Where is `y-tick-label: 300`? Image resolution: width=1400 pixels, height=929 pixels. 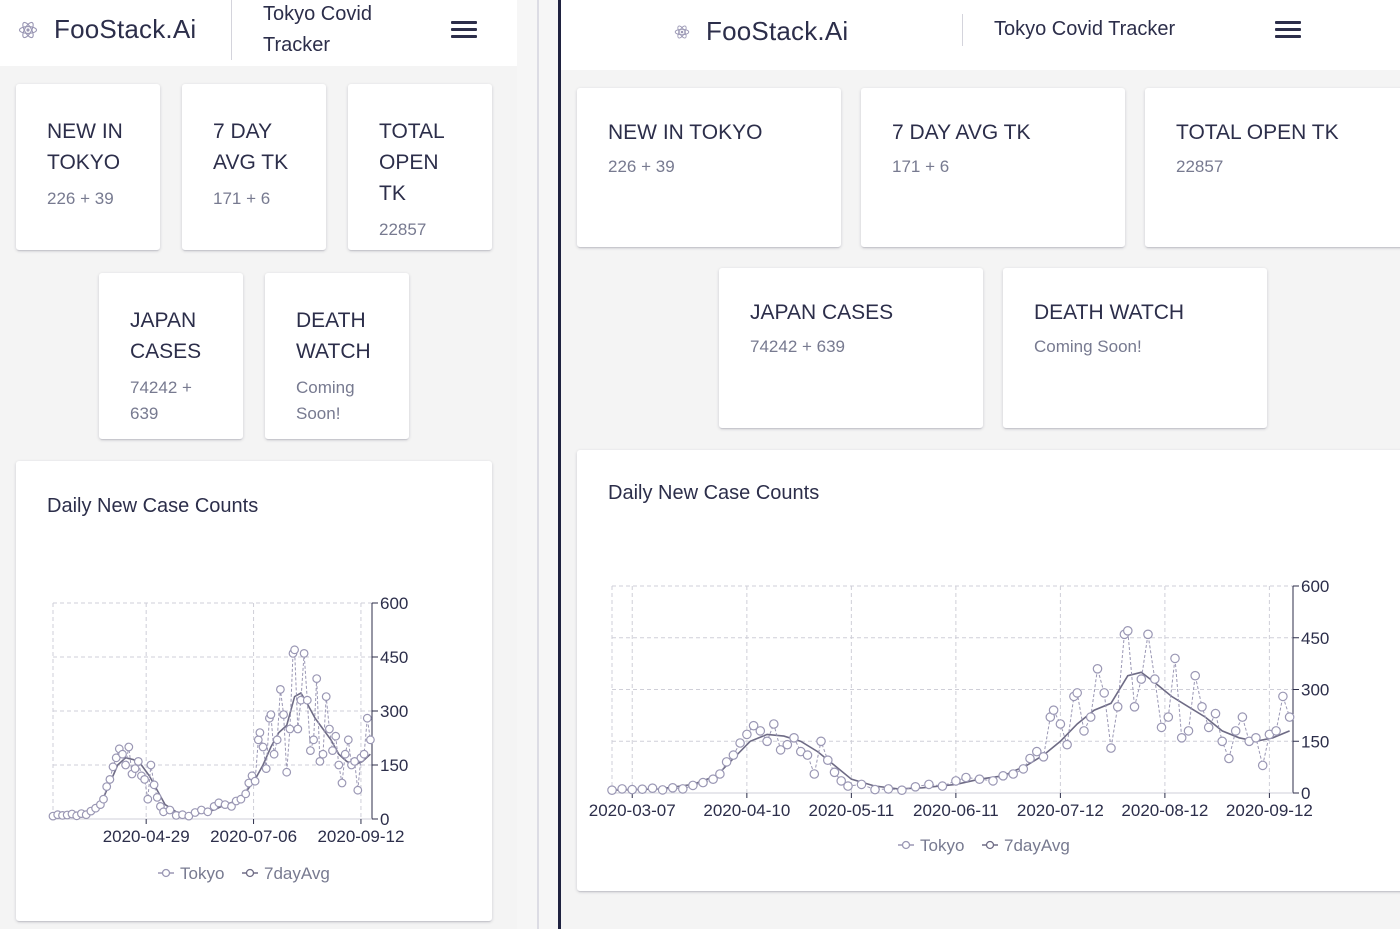
y-tick-label: 300 is located at coordinates (394, 711).